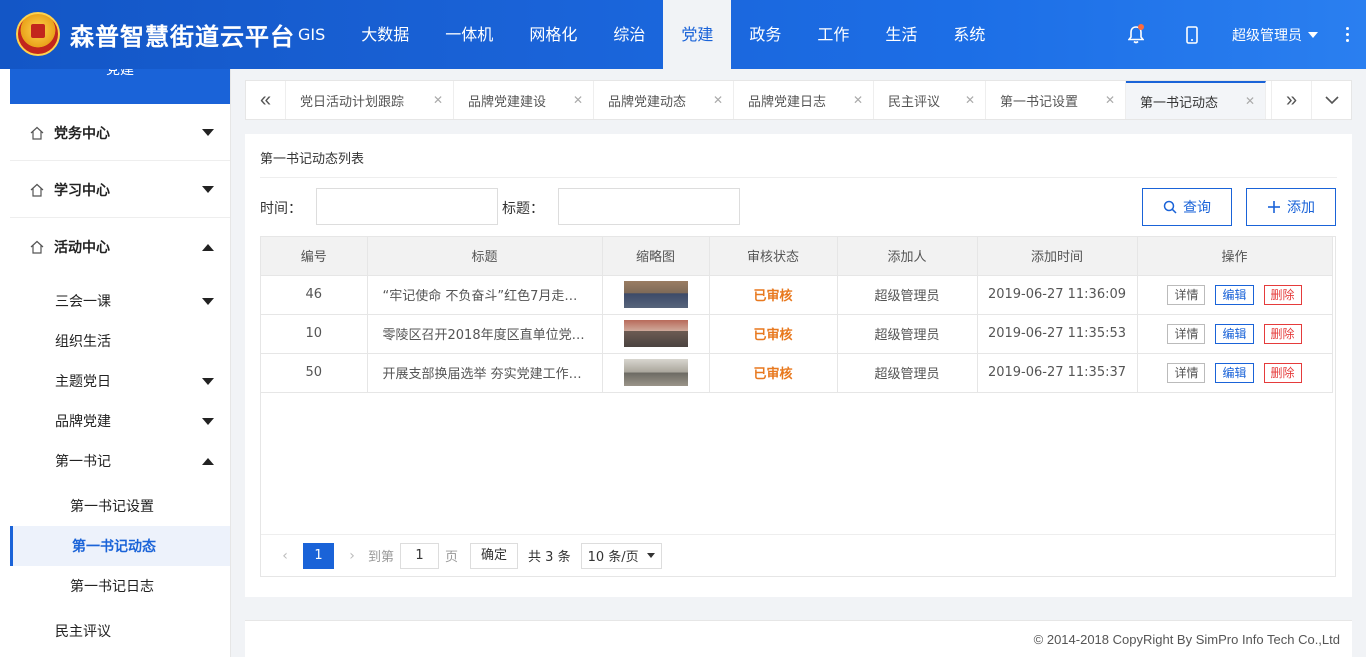  What do you see at coordinates (798, 177) in the screenshot?
I see `divider` at bounding box center [798, 177].